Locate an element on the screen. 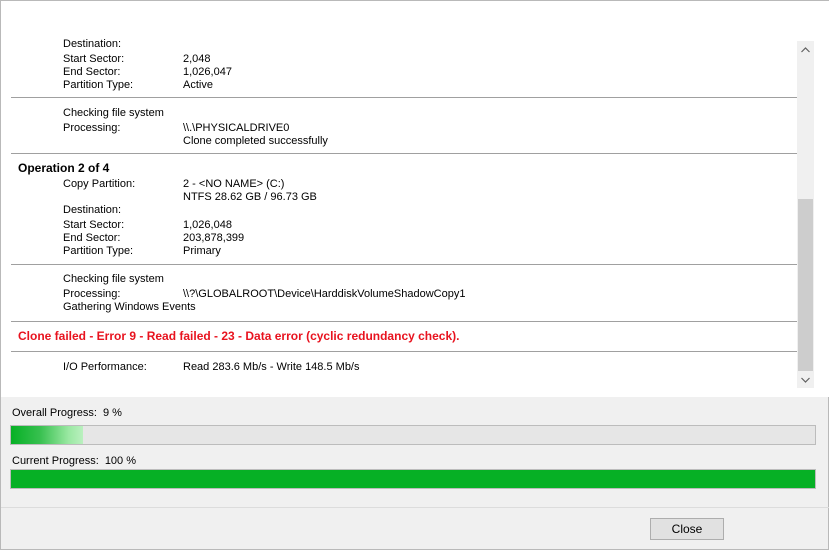  current-progress-fill is located at coordinates (413, 479).